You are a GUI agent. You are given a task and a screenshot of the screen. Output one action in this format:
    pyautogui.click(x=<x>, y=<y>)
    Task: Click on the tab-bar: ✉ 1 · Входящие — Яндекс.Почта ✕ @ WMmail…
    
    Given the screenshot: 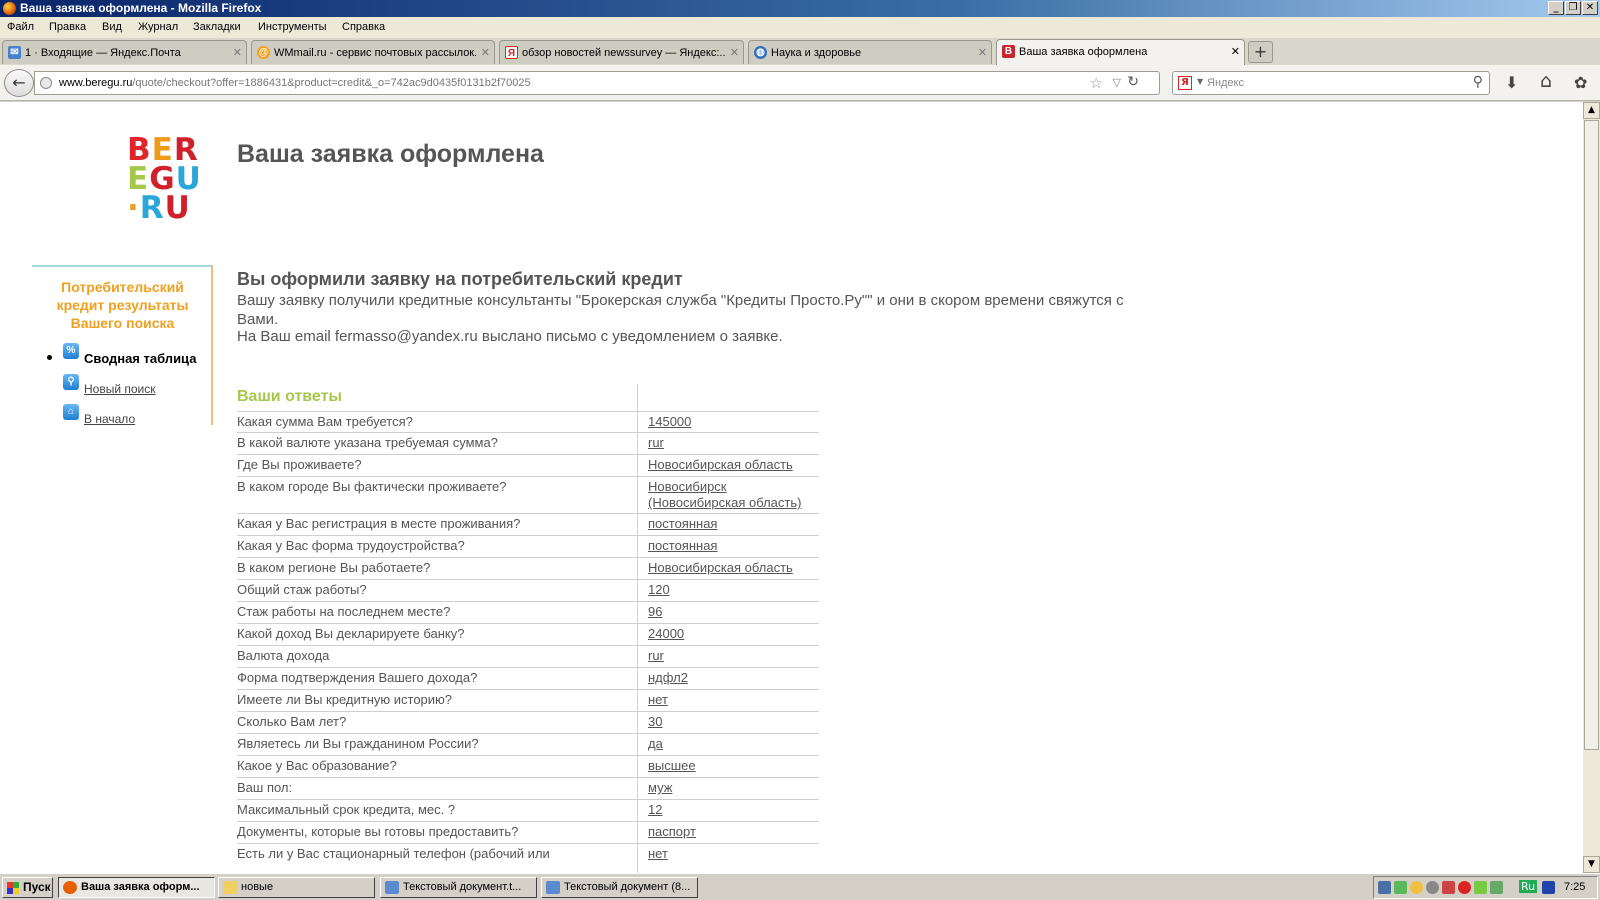 What is the action you would take?
    pyautogui.click(x=800, y=51)
    